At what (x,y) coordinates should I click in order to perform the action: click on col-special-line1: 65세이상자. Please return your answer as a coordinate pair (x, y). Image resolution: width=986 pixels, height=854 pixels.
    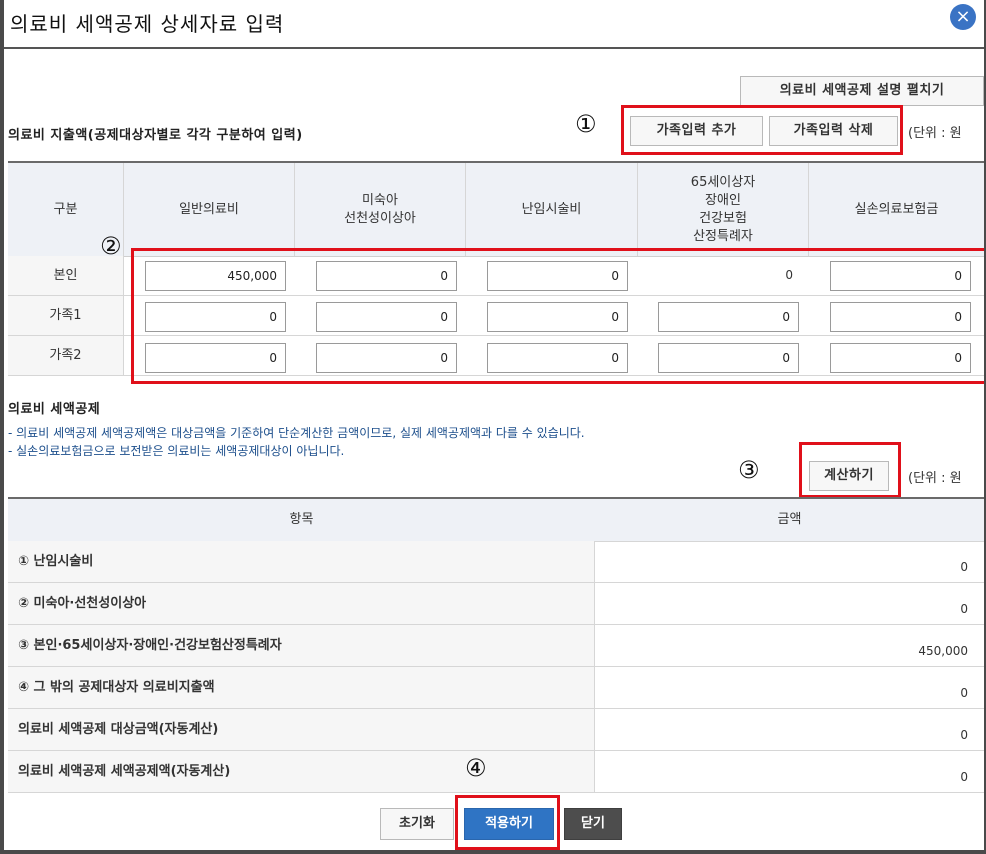
    Looking at the image, I should click on (723, 182).